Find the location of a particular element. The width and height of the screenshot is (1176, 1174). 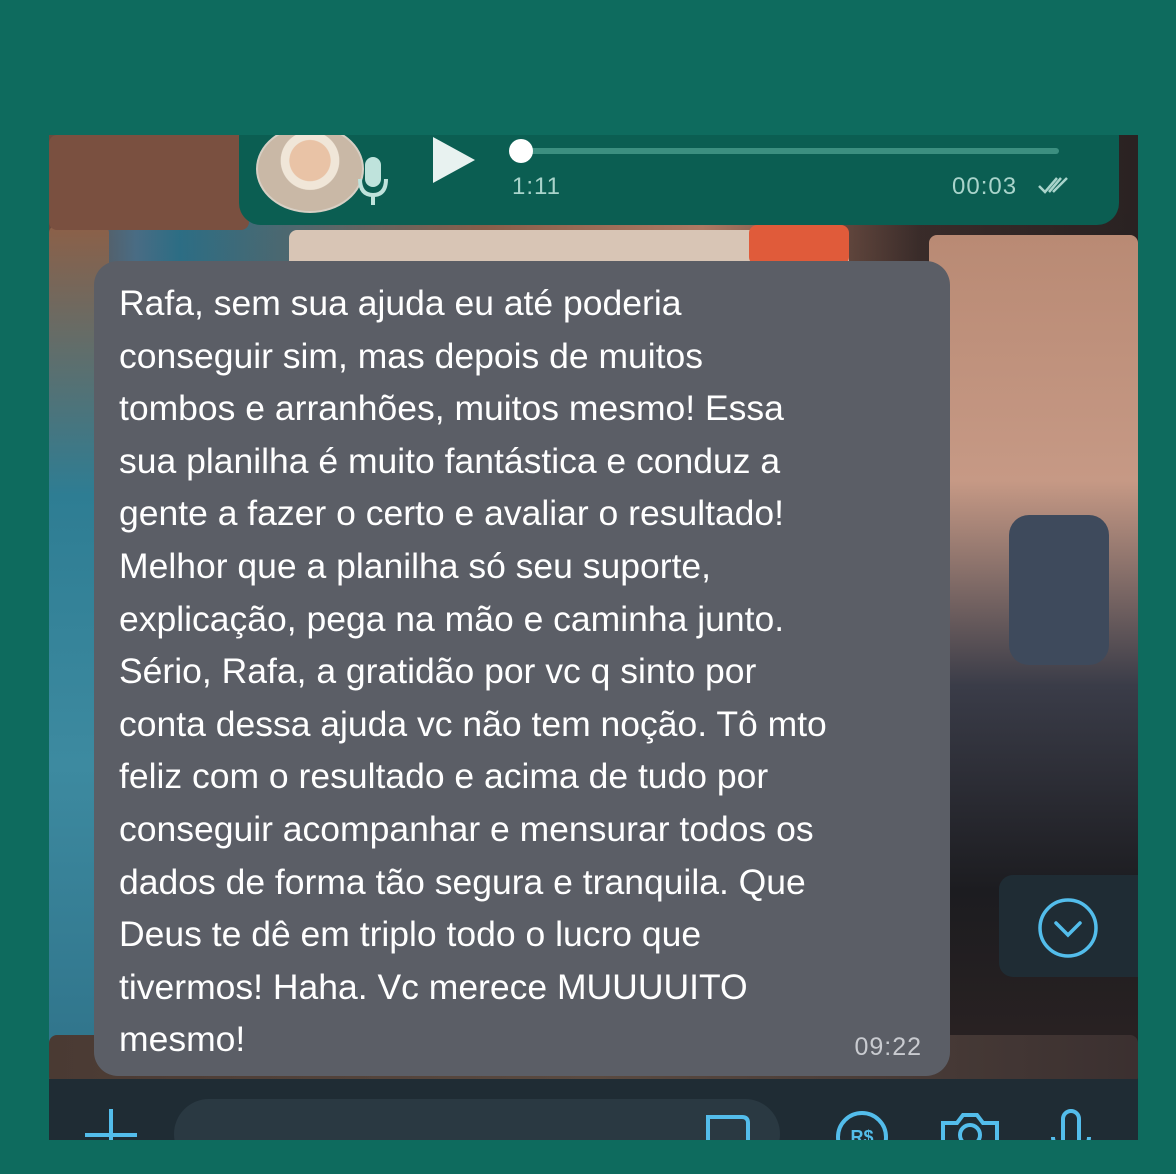

scroll-down-button is located at coordinates (1068, 926).